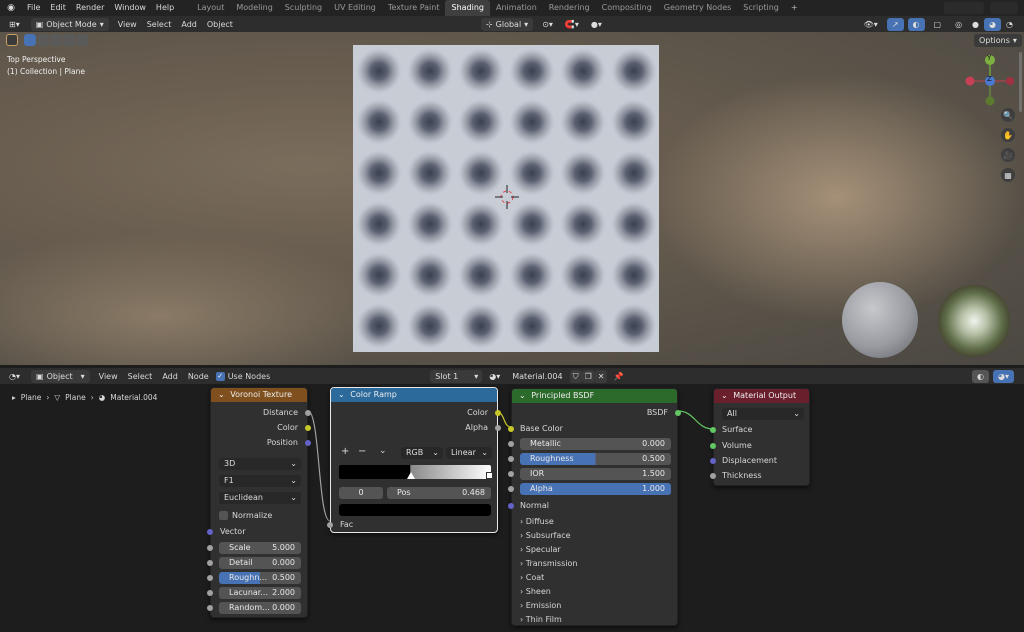  I want to click on panel-sheen: › Sheen, so click(548, 592).